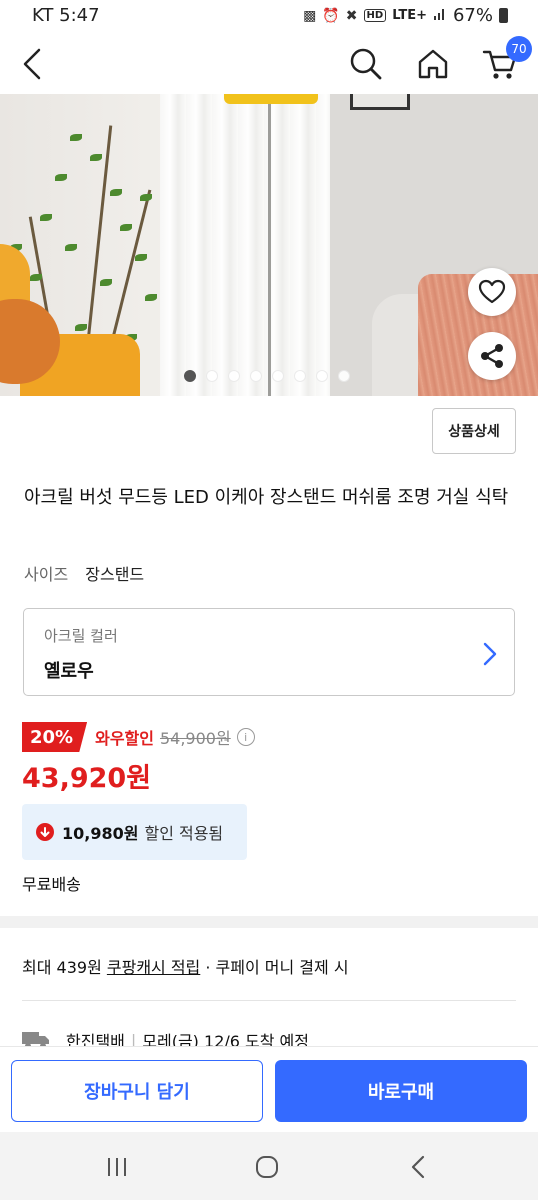 This screenshot has width=538, height=1200. What do you see at coordinates (380, 102) in the screenshot?
I see `image-picture-frame` at bounding box center [380, 102].